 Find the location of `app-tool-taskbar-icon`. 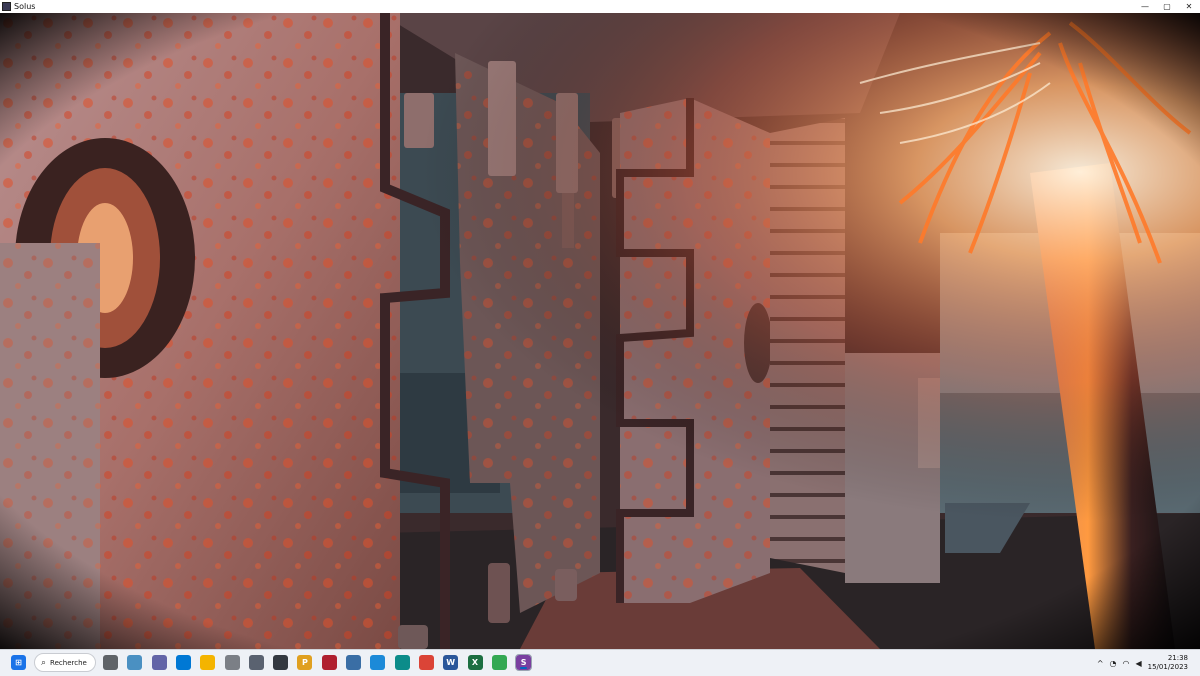

app-tool-taskbar-icon is located at coordinates (232, 662).